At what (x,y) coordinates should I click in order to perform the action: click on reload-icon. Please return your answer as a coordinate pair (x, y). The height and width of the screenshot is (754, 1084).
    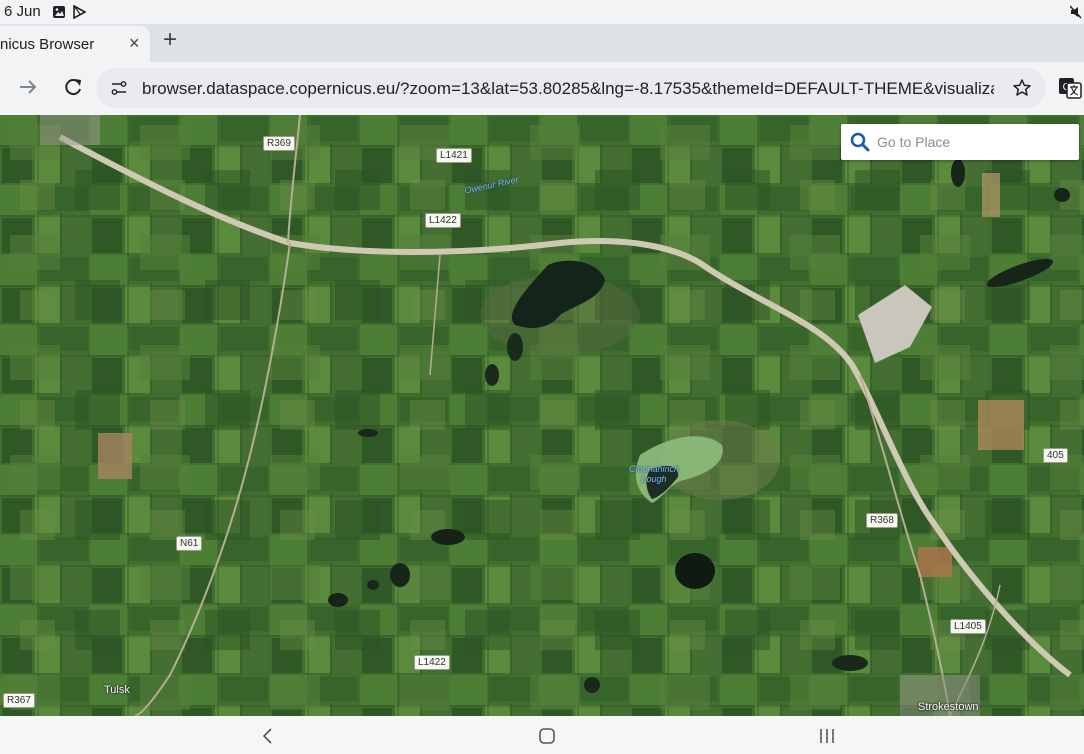
    Looking at the image, I should click on (73, 87).